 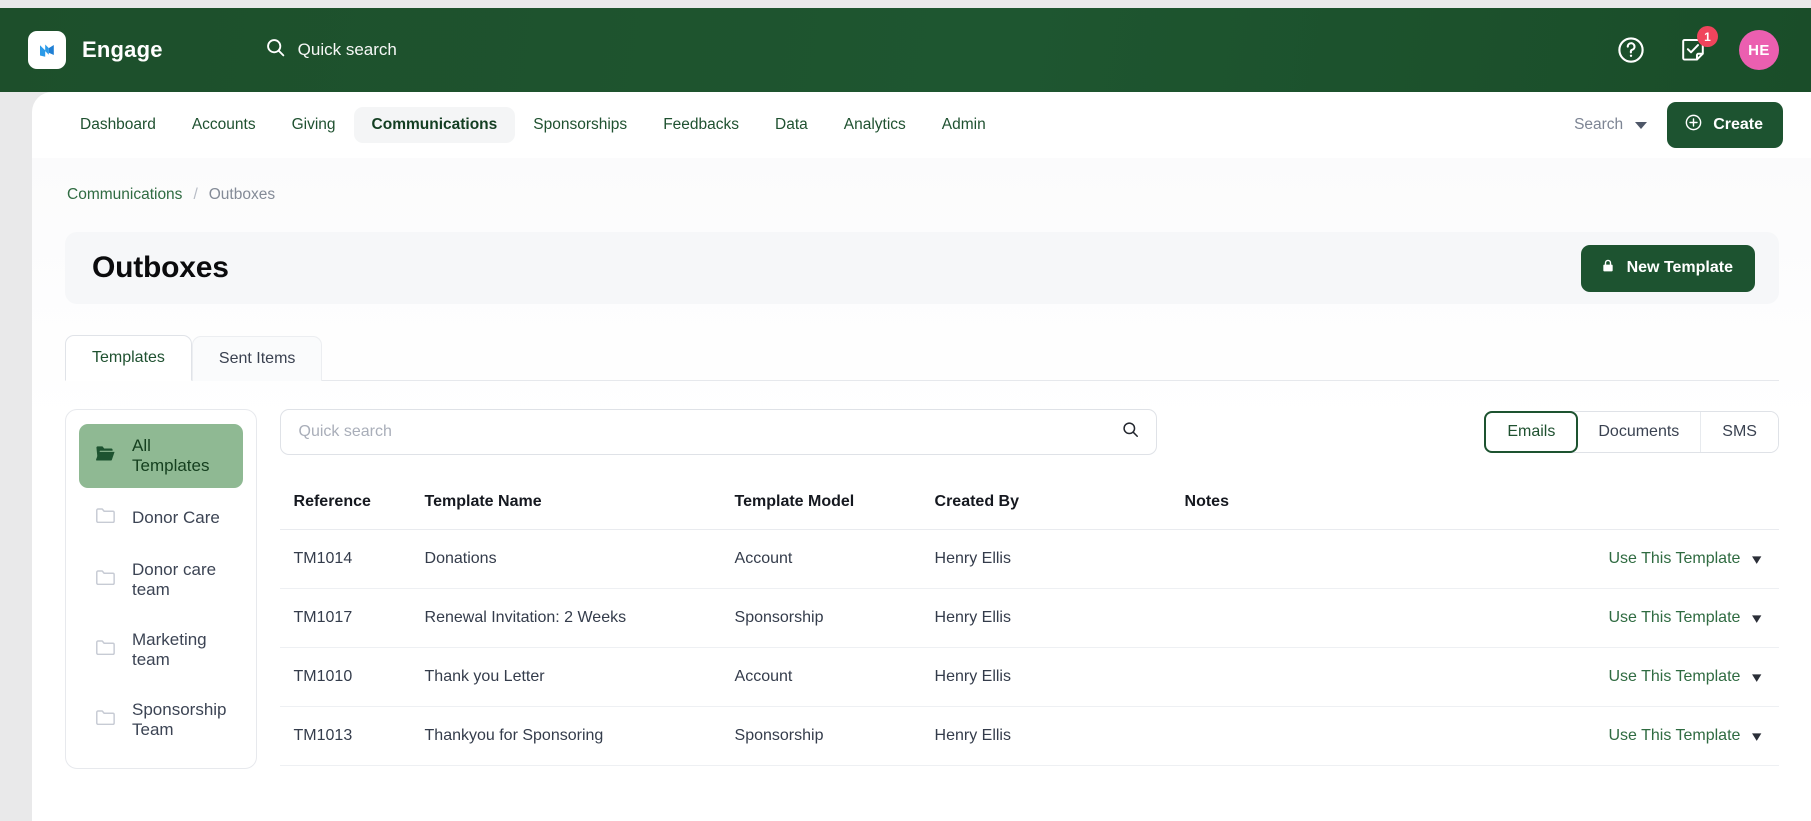 What do you see at coordinates (314, 125) in the screenshot?
I see `nav-item-giving: Giving` at bounding box center [314, 125].